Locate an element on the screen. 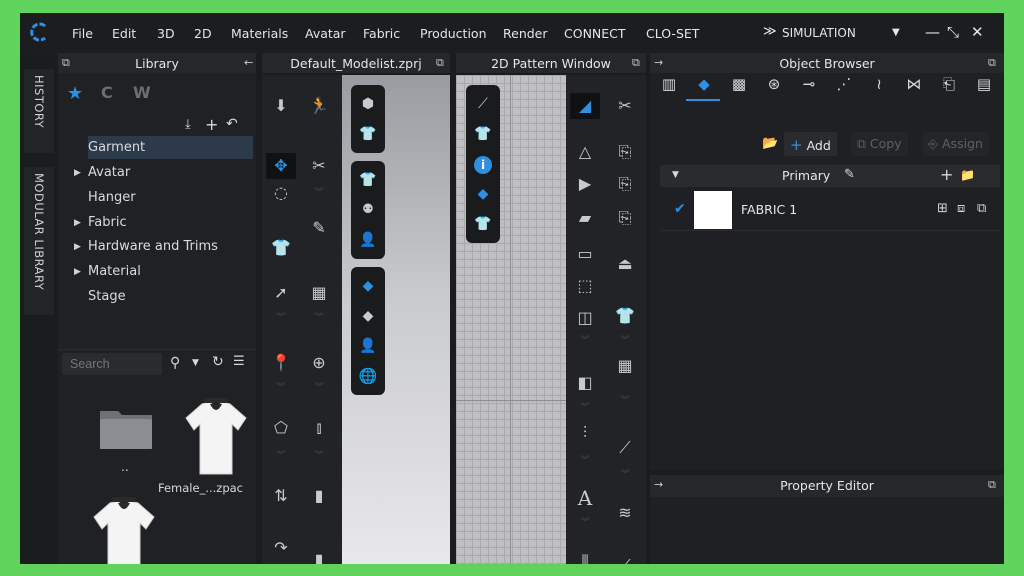 The height and width of the screenshot is (576, 1024). fabric-row: ✔ FABRIC 1 ⊞ ⧈ ⧉ is located at coordinates (830, 210).